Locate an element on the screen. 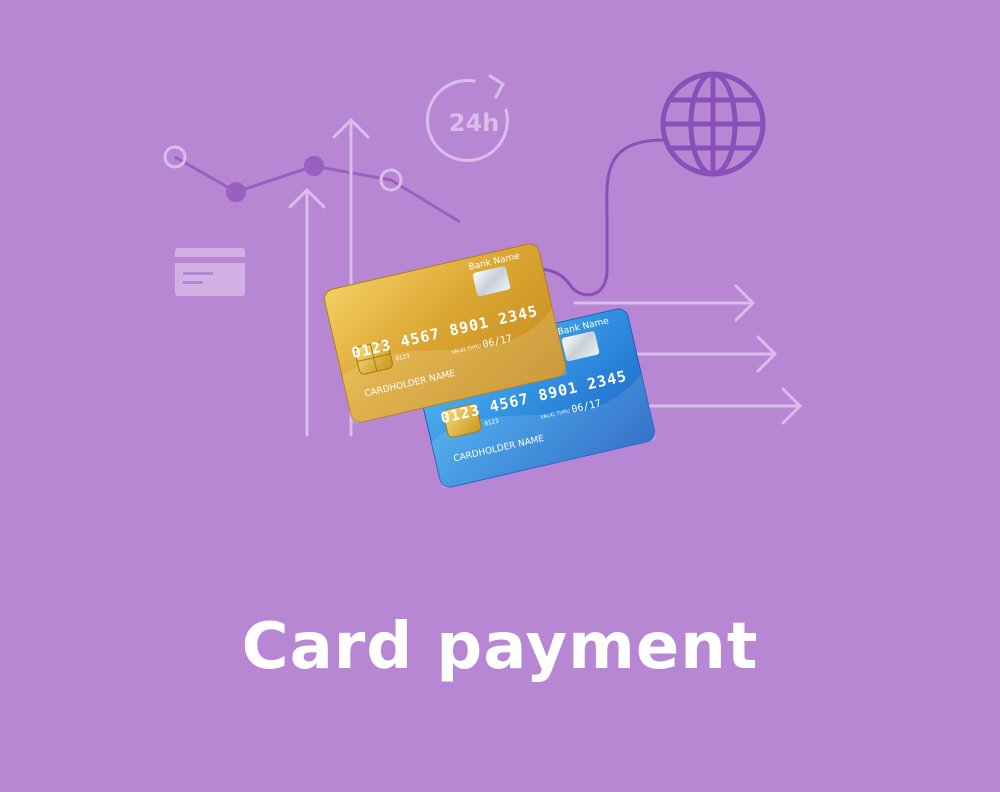  clock-24h-label: 24h is located at coordinates (474, 123).